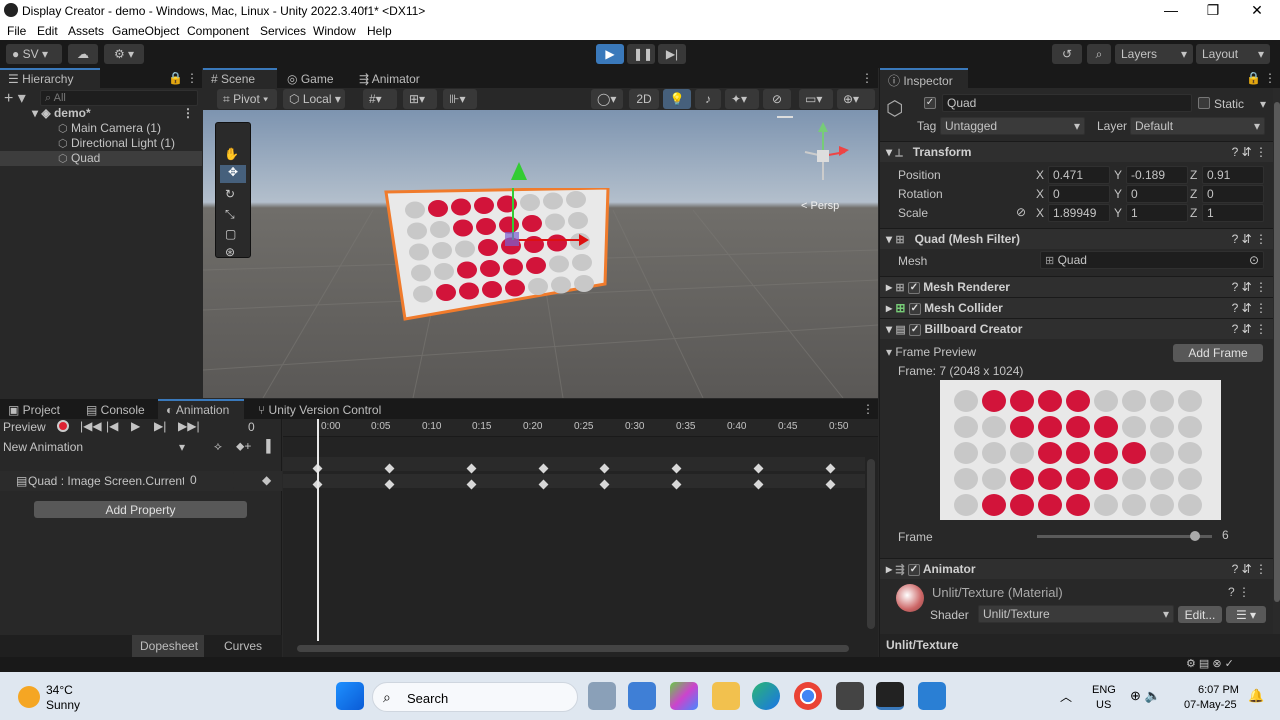  What do you see at coordinates (785, 117) in the screenshot?
I see `overlay-menu-icon` at bounding box center [785, 117].